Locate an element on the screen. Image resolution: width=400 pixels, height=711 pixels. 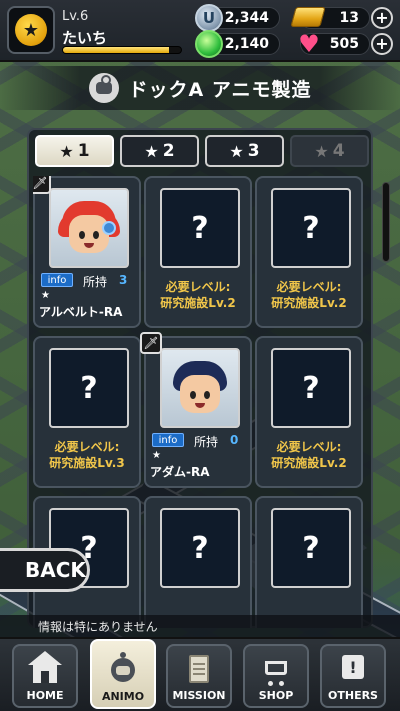
player-name: たいち is located at coordinates (85, 38).